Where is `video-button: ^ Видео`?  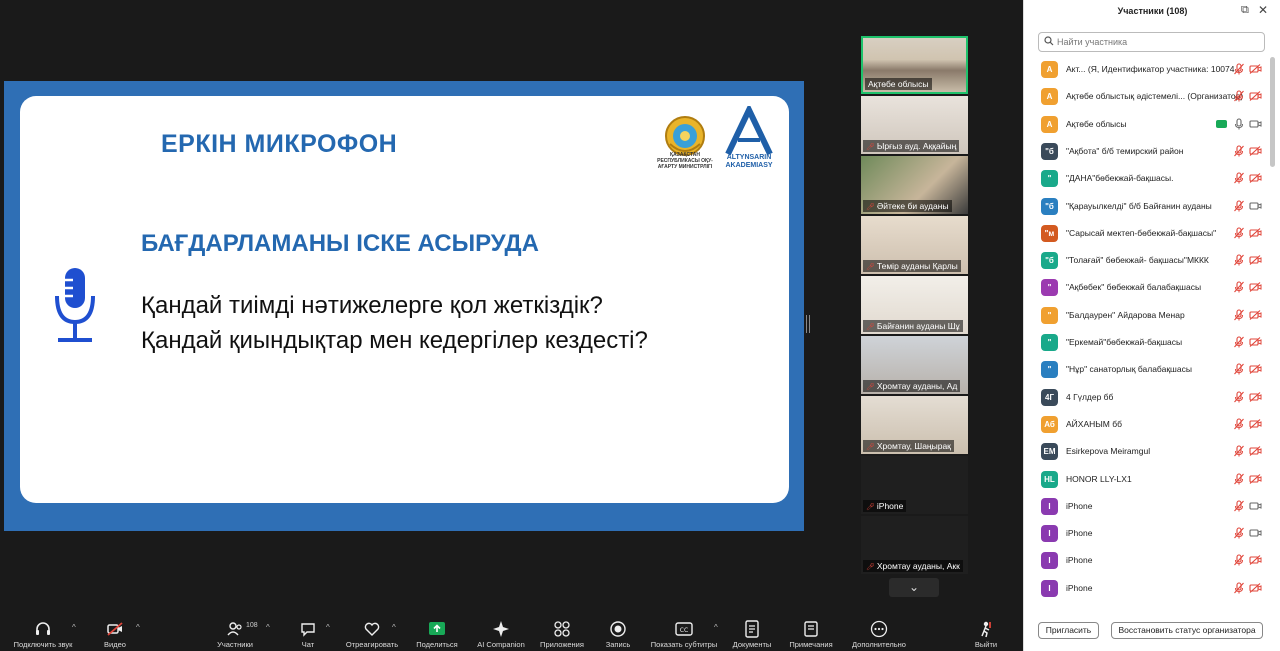
video-button: ^ Видео is located at coordinates (116, 631).